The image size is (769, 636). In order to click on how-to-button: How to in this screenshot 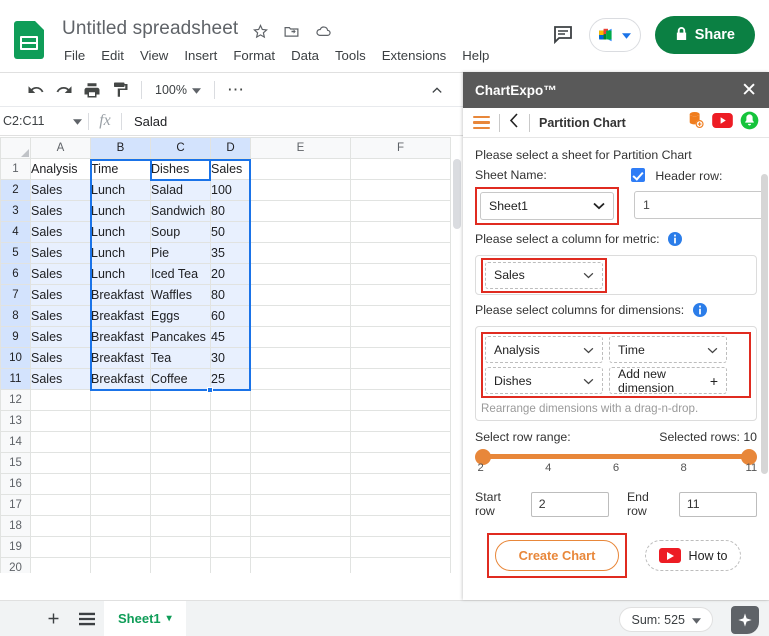, I will do `click(693, 555)`.